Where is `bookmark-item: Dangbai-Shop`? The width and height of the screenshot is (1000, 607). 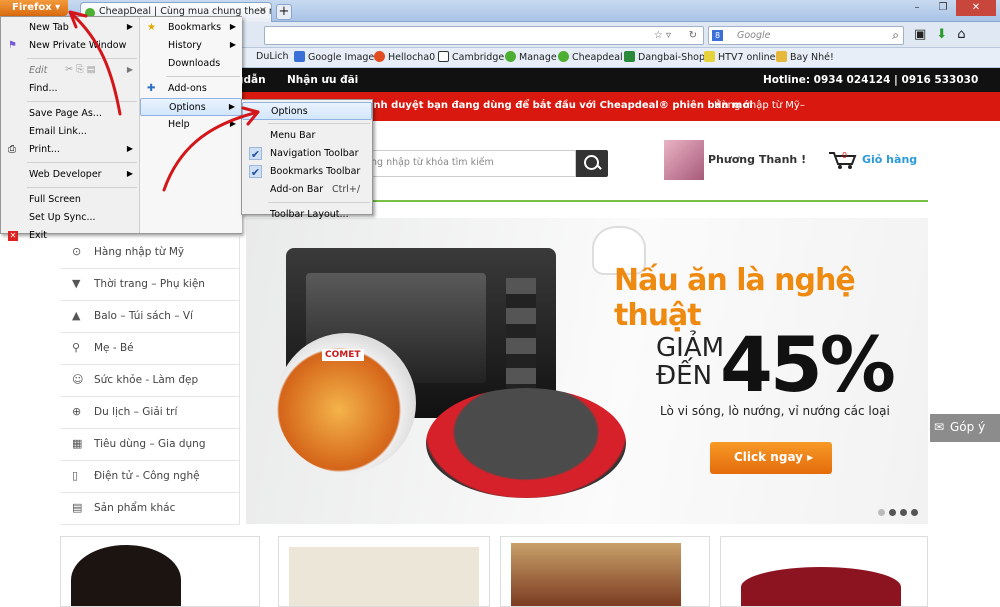 bookmark-item: Dangbai-Shop is located at coordinates (664, 57).